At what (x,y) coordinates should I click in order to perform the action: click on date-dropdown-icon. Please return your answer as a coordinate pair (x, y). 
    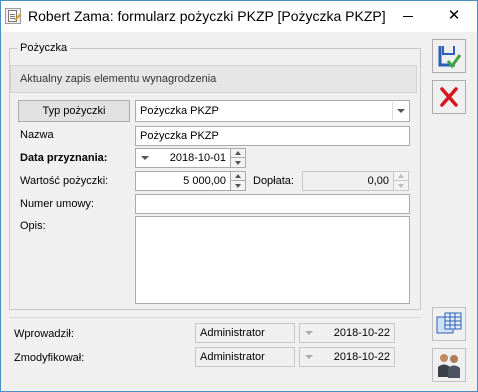
    Looking at the image, I should click on (145, 158).